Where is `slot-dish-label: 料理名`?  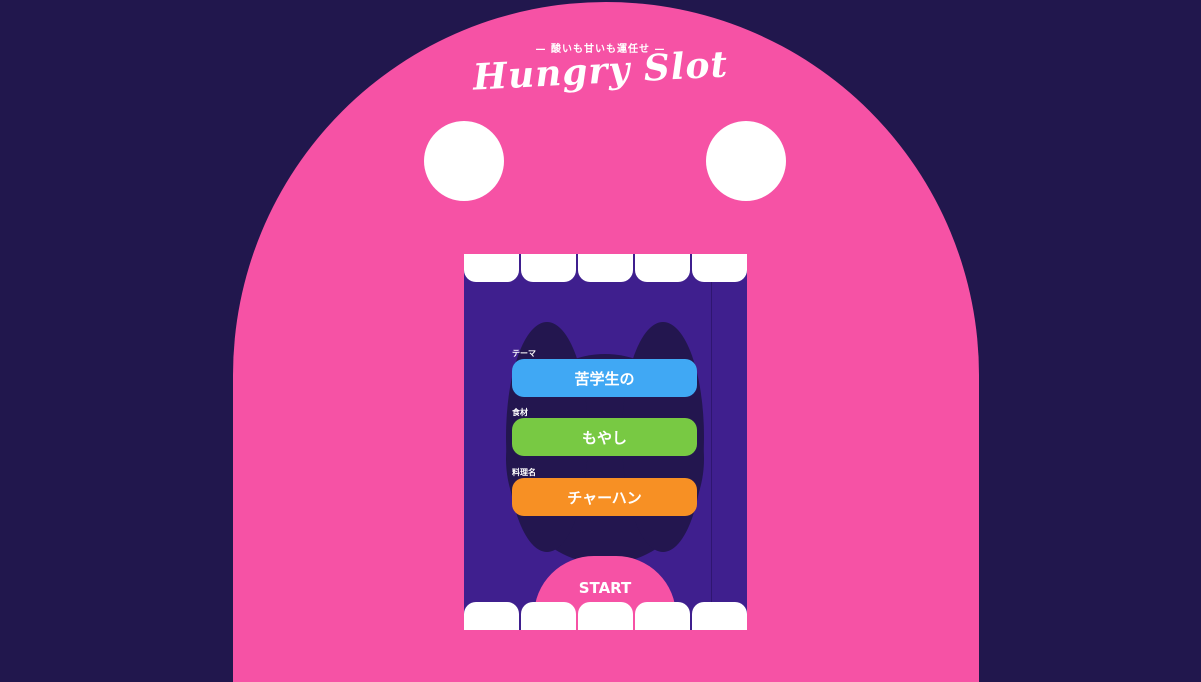 slot-dish-label: 料理名 is located at coordinates (524, 472).